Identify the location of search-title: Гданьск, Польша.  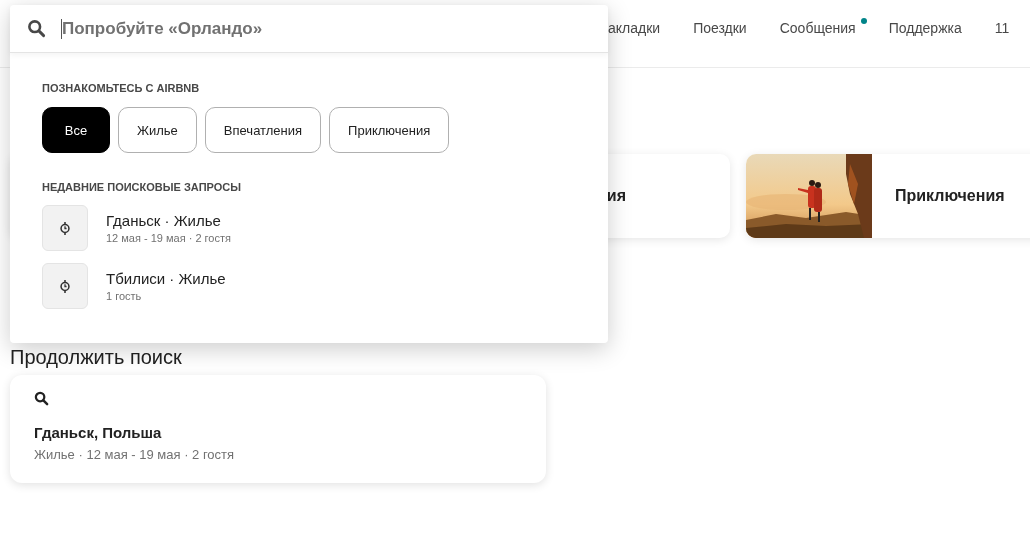
(98, 432).